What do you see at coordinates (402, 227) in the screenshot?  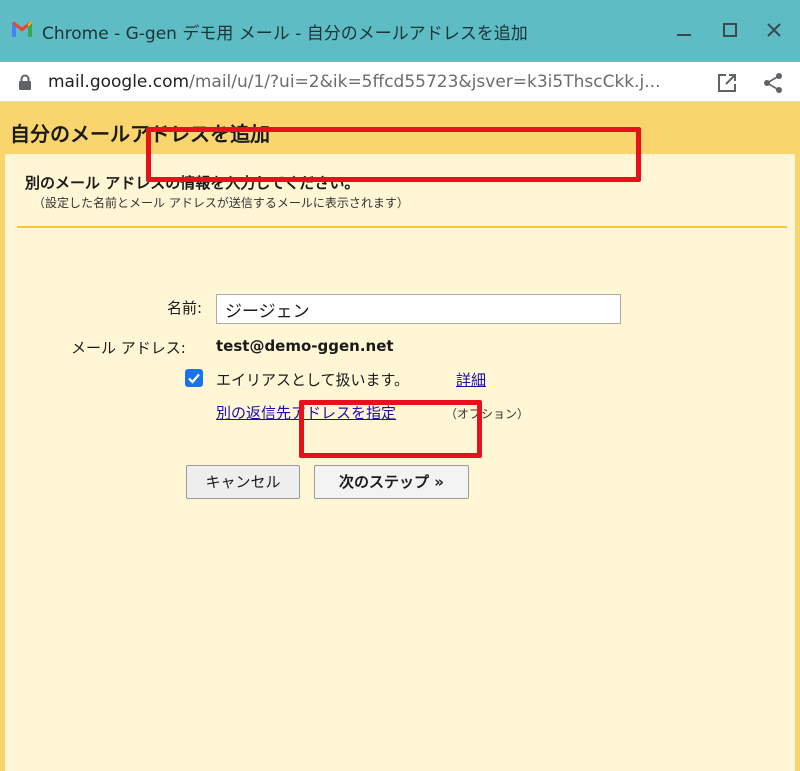 I see `section-divider` at bounding box center [402, 227].